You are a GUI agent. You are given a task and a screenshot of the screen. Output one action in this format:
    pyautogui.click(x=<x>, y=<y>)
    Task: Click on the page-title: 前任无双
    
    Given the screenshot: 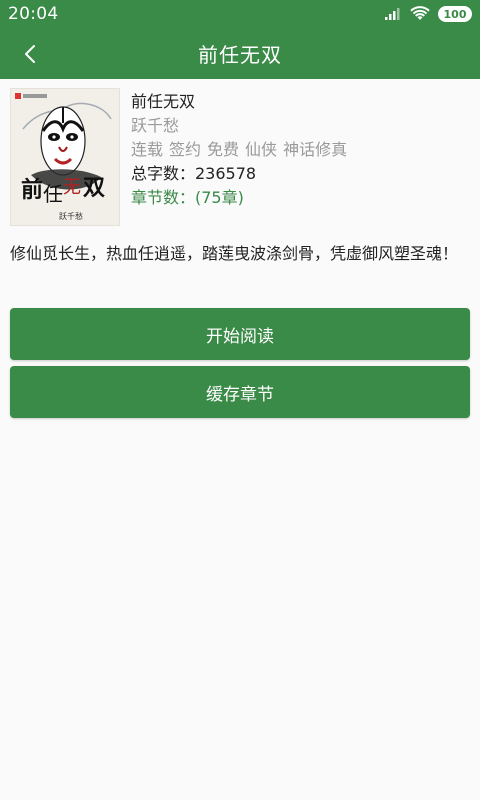 What is the action you would take?
    pyautogui.click(x=240, y=55)
    